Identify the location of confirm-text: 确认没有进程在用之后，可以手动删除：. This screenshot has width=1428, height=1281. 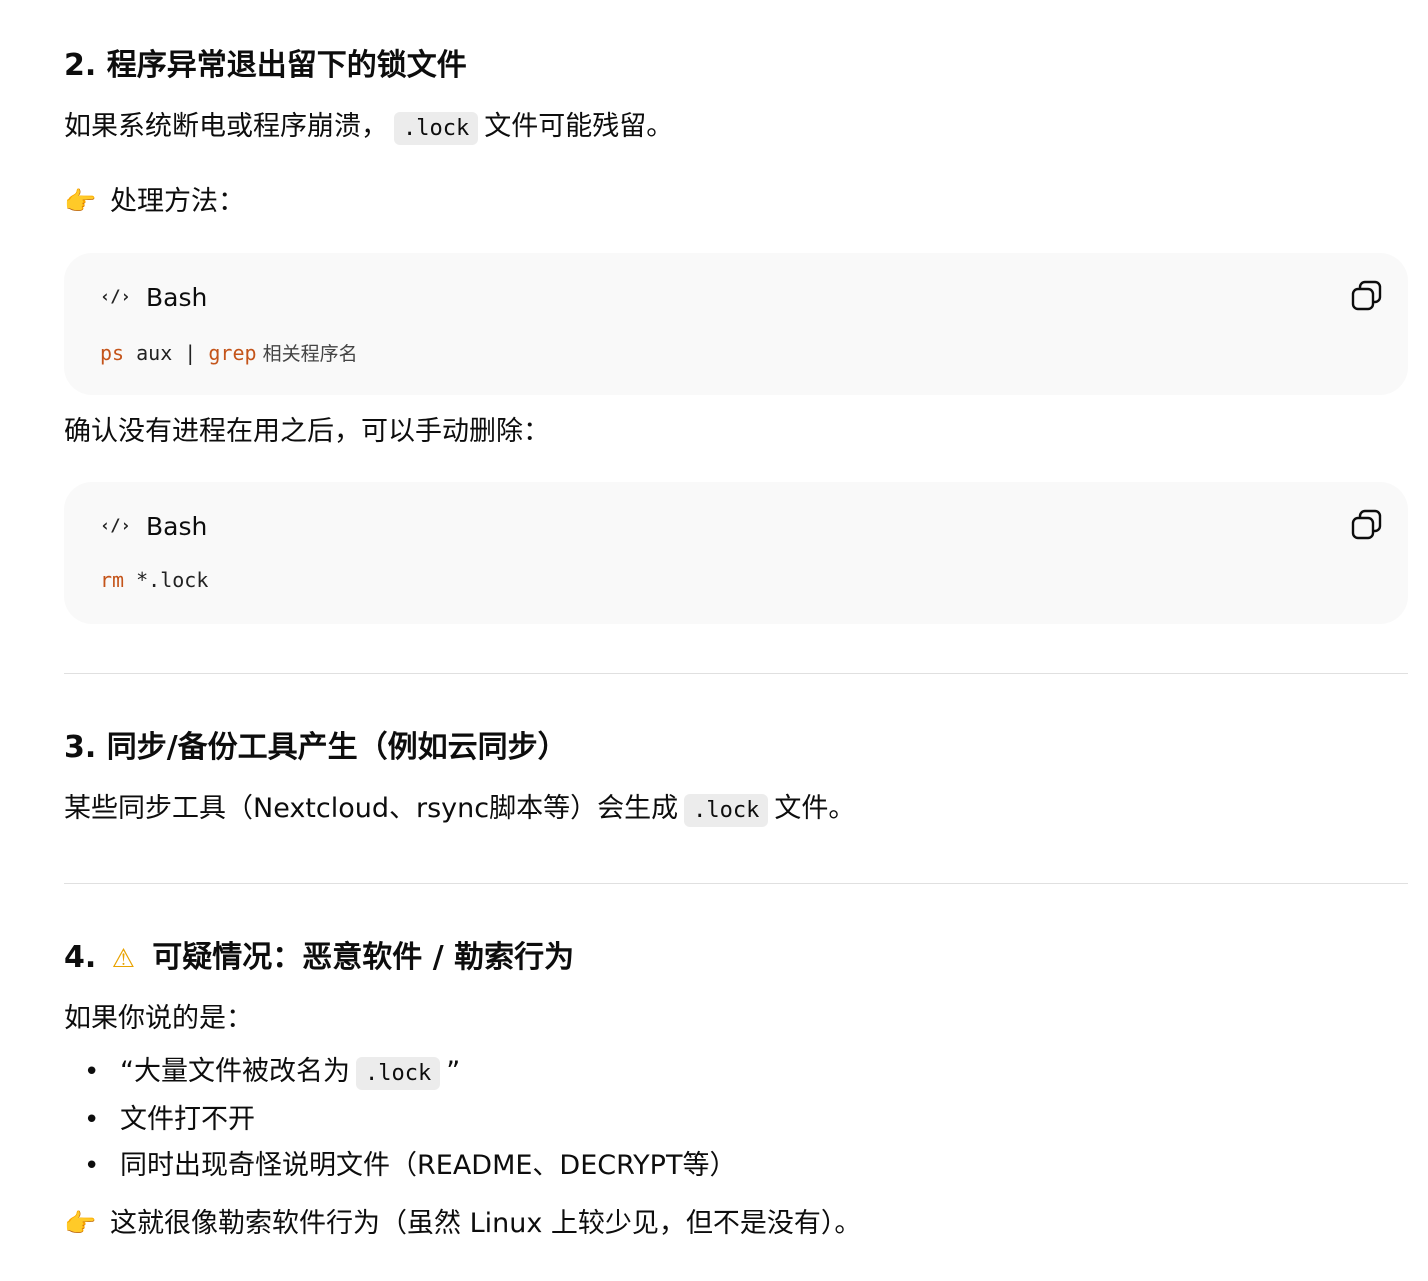
(307, 431).